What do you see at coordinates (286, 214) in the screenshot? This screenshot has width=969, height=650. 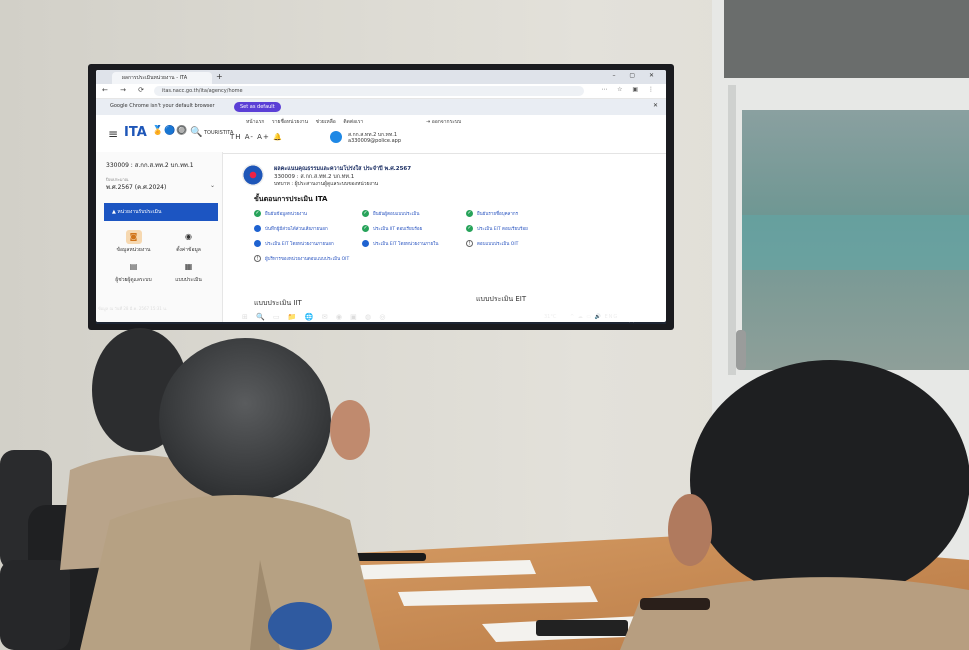 I see `step-label: ยืนยันข้อมูลหน่วยงาน` at bounding box center [286, 214].